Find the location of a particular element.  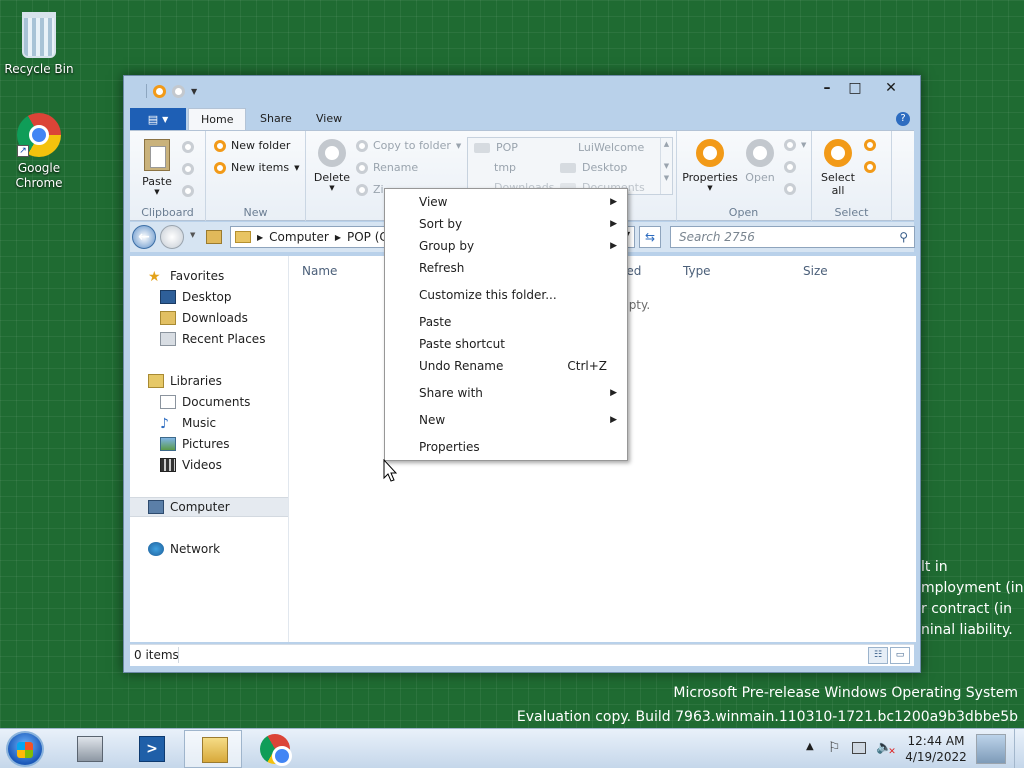

delete-button: Delete ▼ is located at coordinates (332, 165).